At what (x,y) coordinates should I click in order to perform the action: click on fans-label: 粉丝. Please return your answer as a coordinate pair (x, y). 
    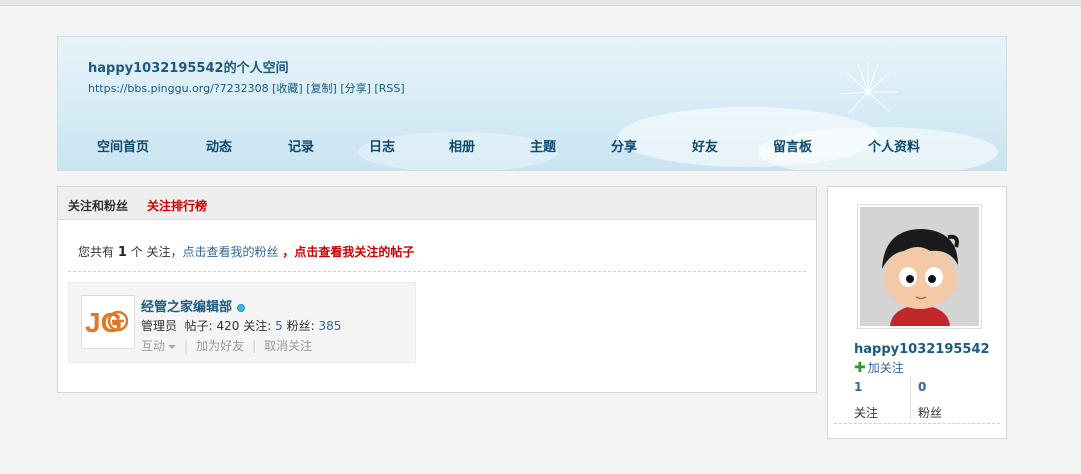
    Looking at the image, I should click on (930, 413).